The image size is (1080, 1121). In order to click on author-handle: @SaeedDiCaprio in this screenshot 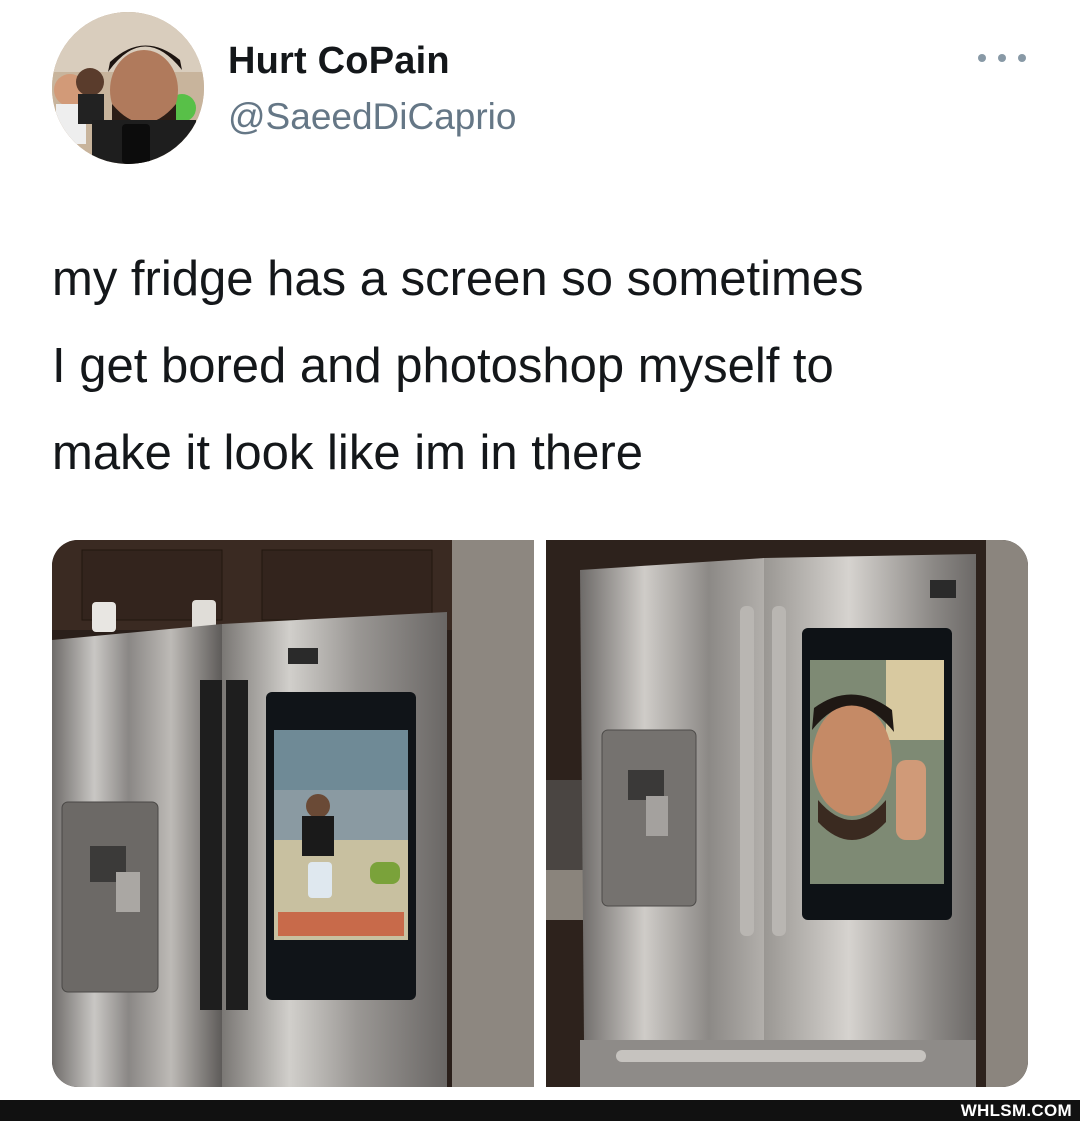, I will do `click(372, 117)`.